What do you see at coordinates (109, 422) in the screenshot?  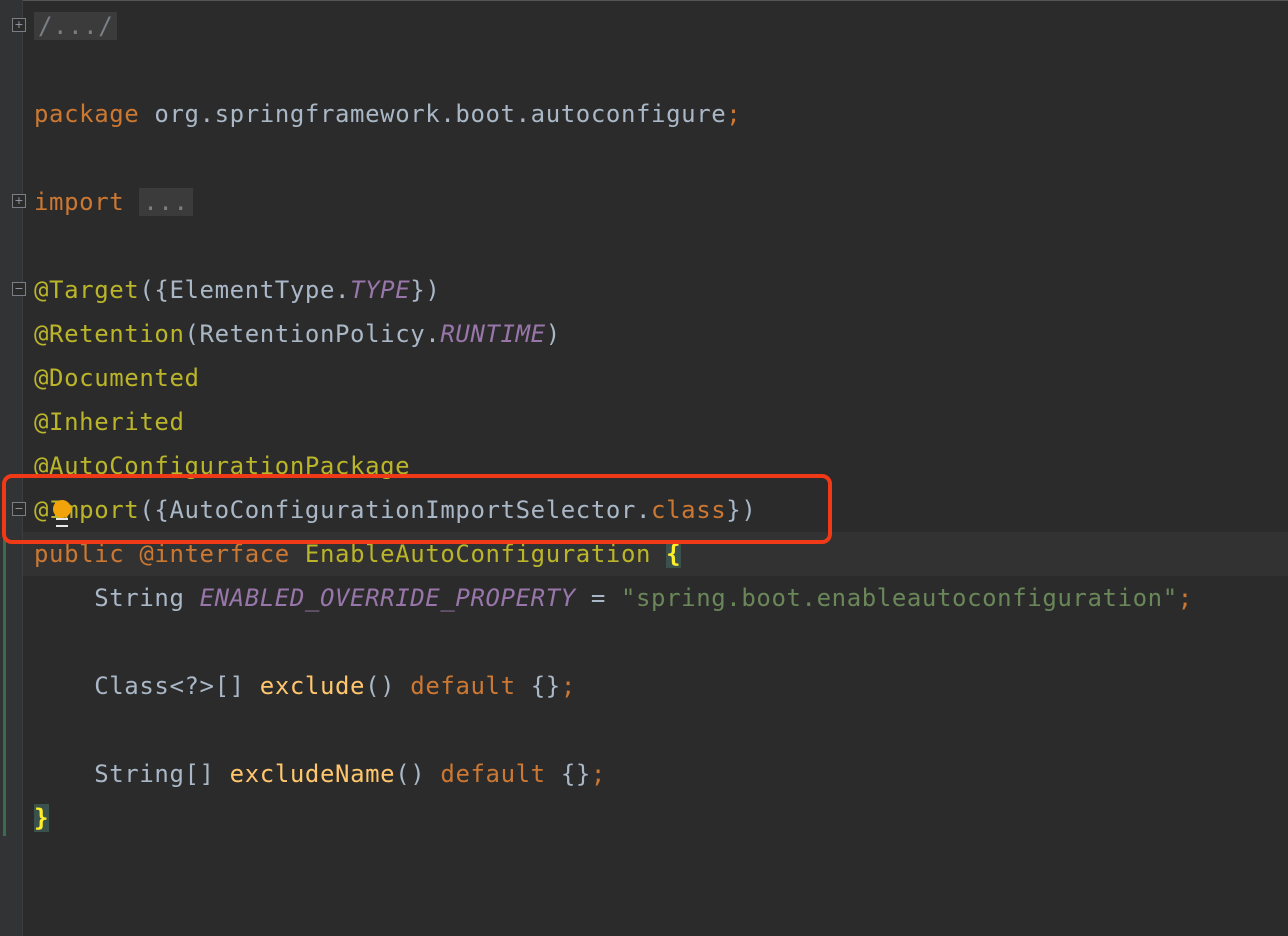 I see `code-line-inherited: @Inherited` at bounding box center [109, 422].